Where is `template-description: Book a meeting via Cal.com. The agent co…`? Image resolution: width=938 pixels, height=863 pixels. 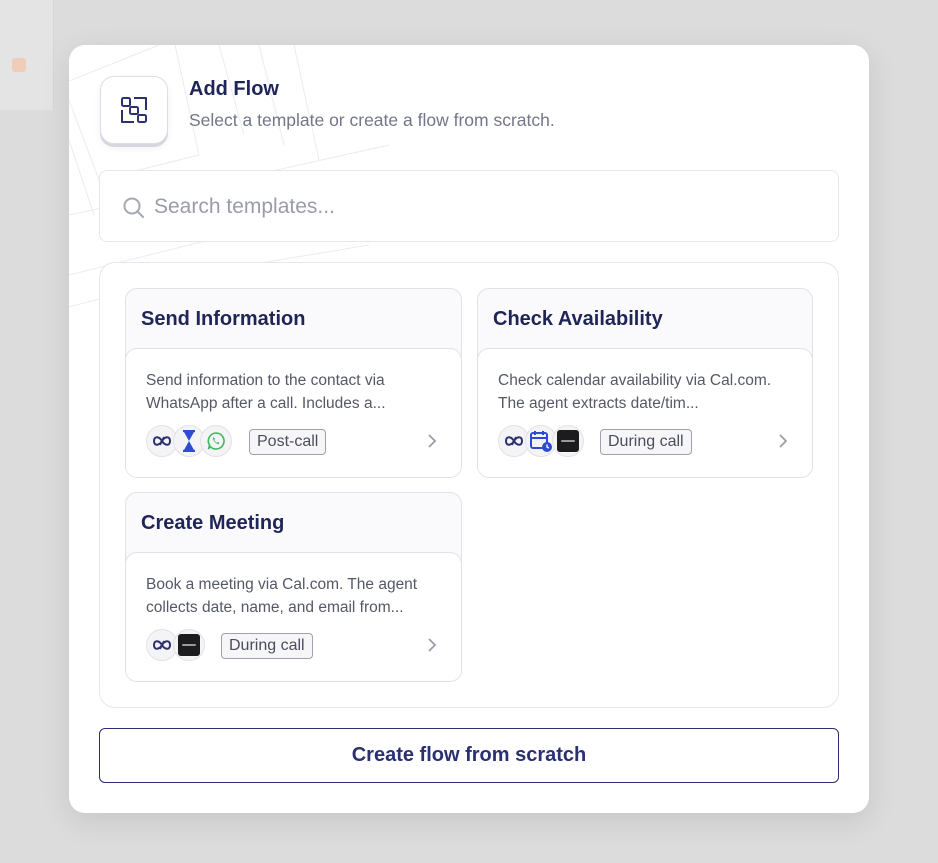 template-description: Book a meeting via Cal.com. The agent co… is located at coordinates (282, 596).